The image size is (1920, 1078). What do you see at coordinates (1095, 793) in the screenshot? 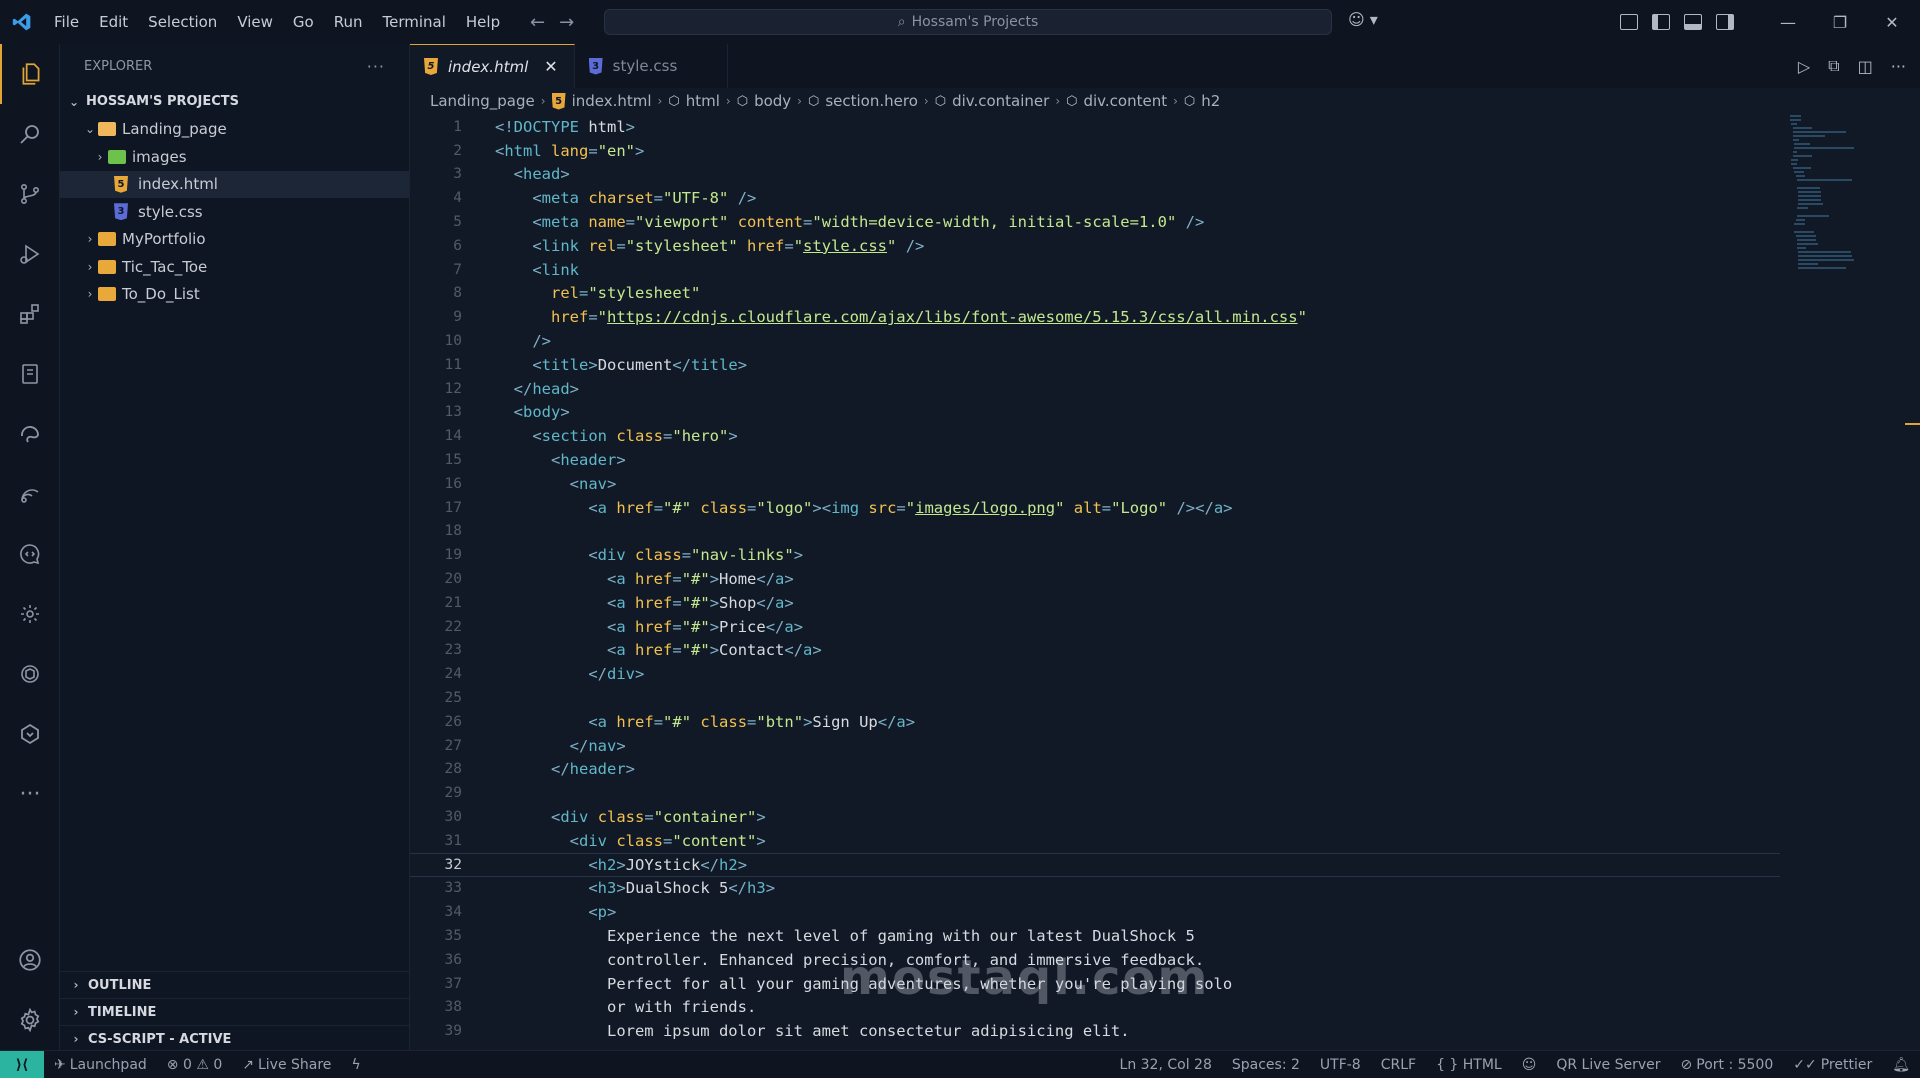
I see `code-line: 29` at bounding box center [1095, 793].